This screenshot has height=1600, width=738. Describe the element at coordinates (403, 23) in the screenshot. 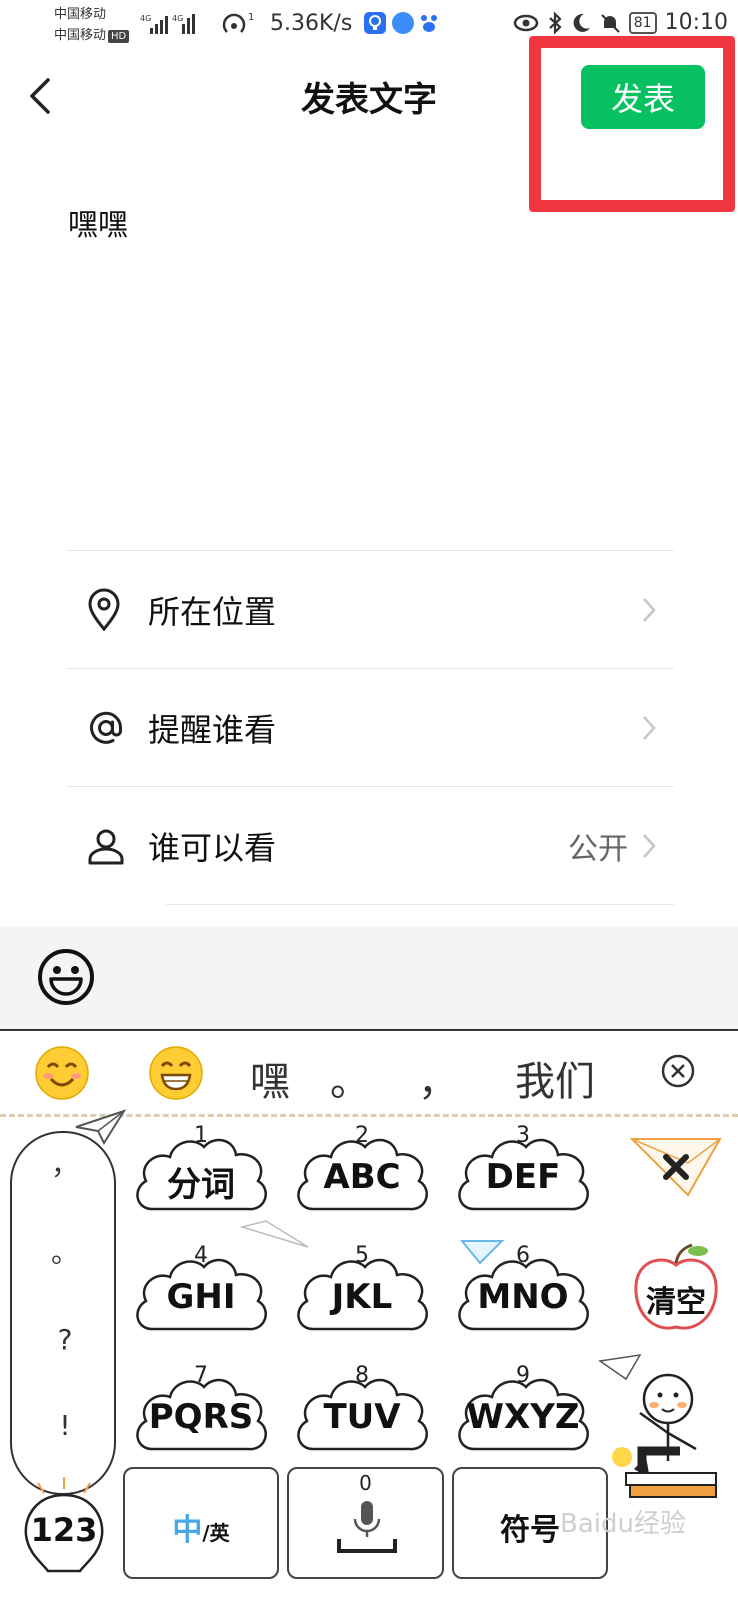

I see `browser-notification-icon` at that location.